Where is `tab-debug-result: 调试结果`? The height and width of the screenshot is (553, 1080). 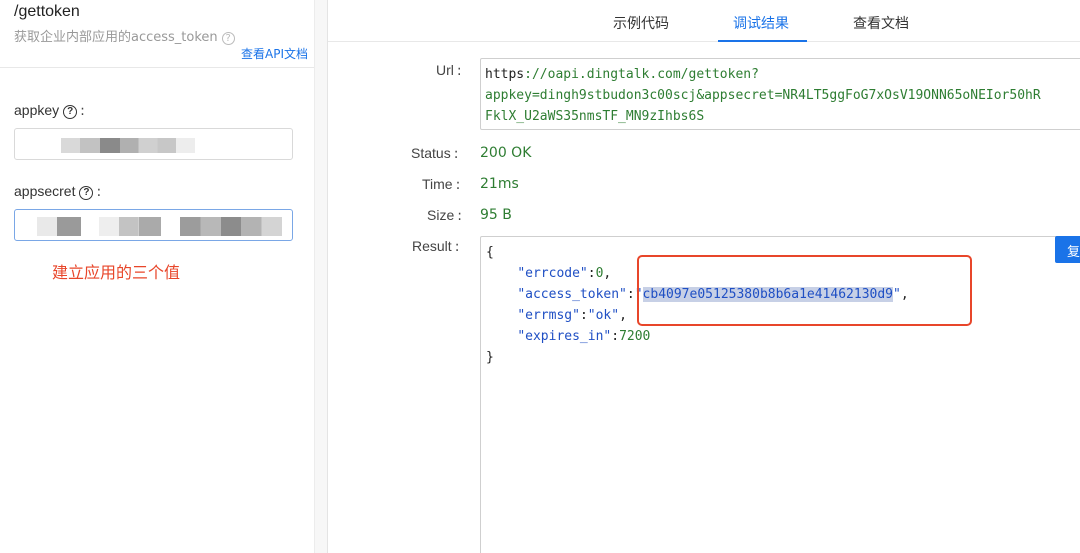
tab-debug-result: 调试结果 is located at coordinates (761, 23).